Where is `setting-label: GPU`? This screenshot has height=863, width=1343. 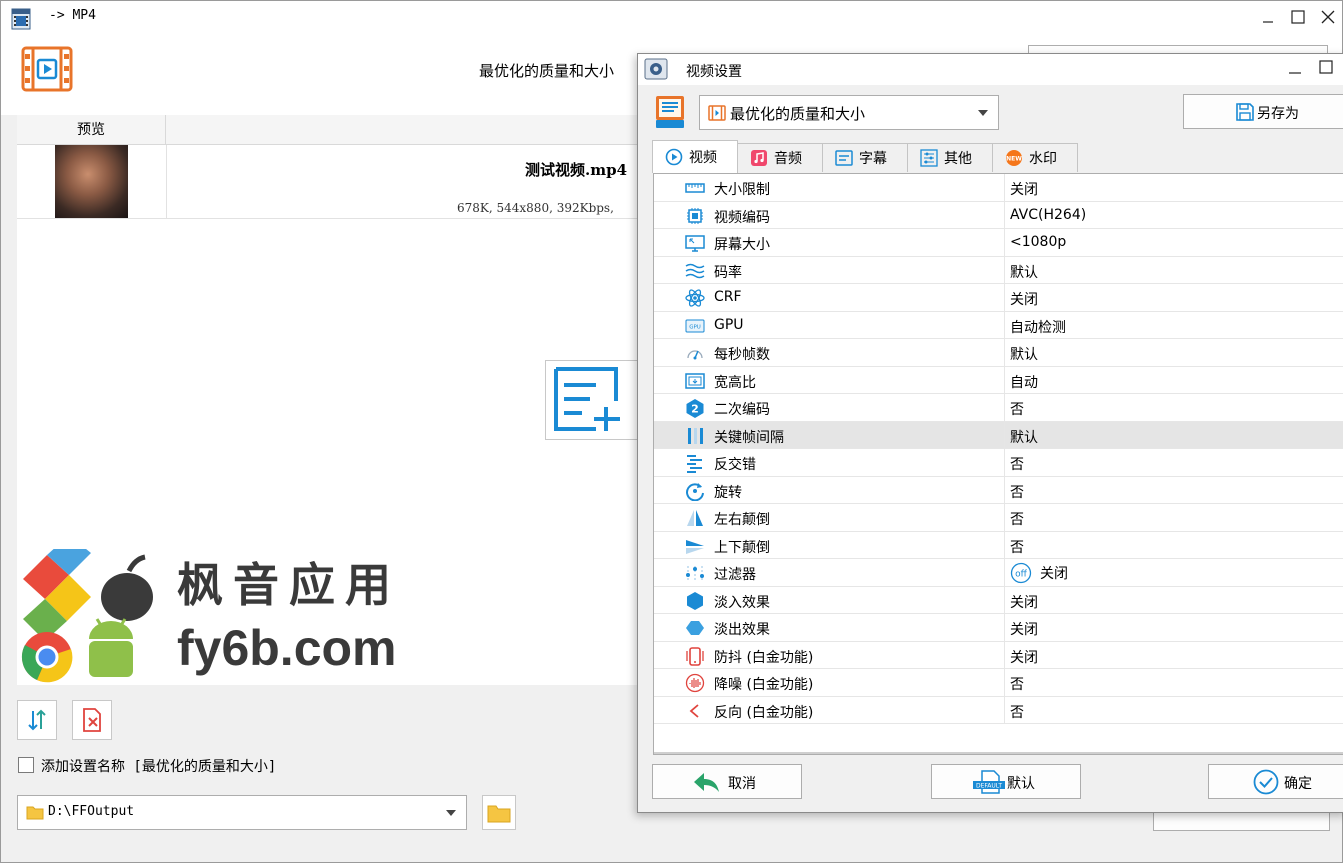
setting-label: GPU is located at coordinates (729, 324).